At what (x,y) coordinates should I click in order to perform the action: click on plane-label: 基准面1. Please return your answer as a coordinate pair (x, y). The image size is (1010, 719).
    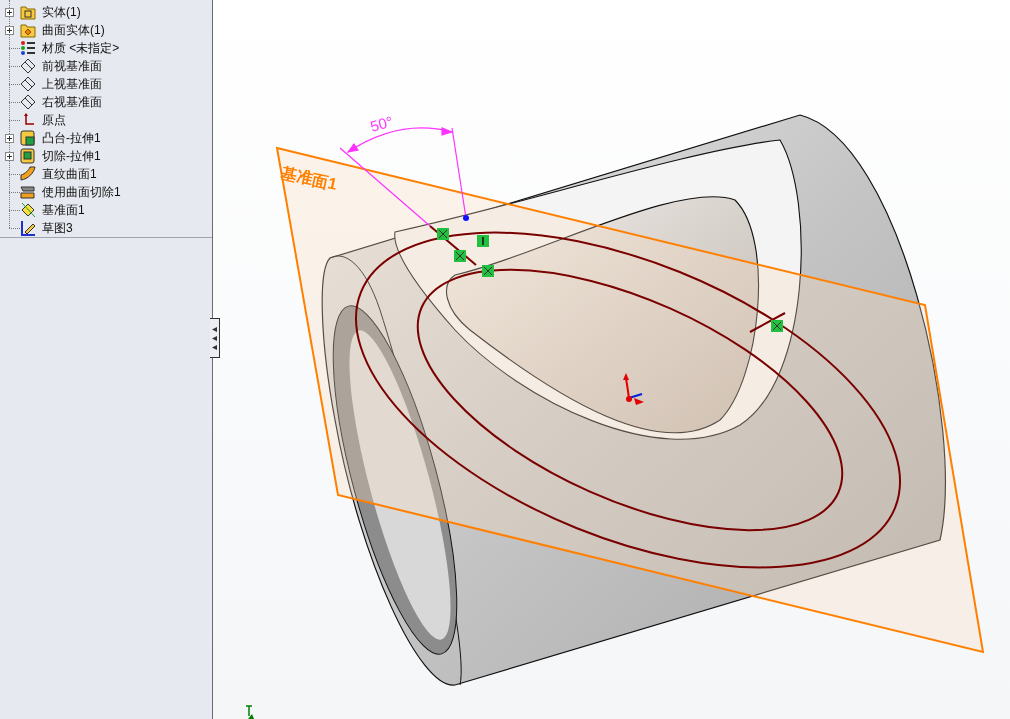
    Looking at the image, I should click on (309, 178).